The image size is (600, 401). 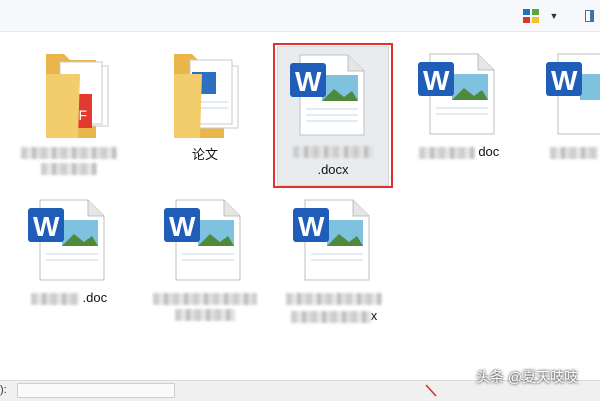 I want to click on file-item: 论文, so click(x=205, y=106).